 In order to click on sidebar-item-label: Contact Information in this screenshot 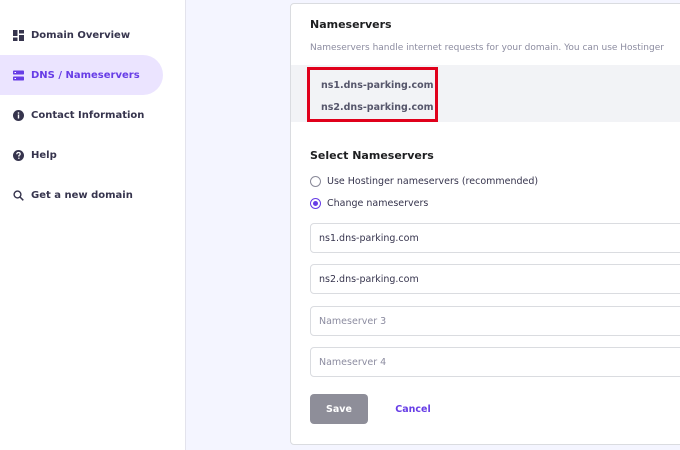, I will do `click(88, 115)`.